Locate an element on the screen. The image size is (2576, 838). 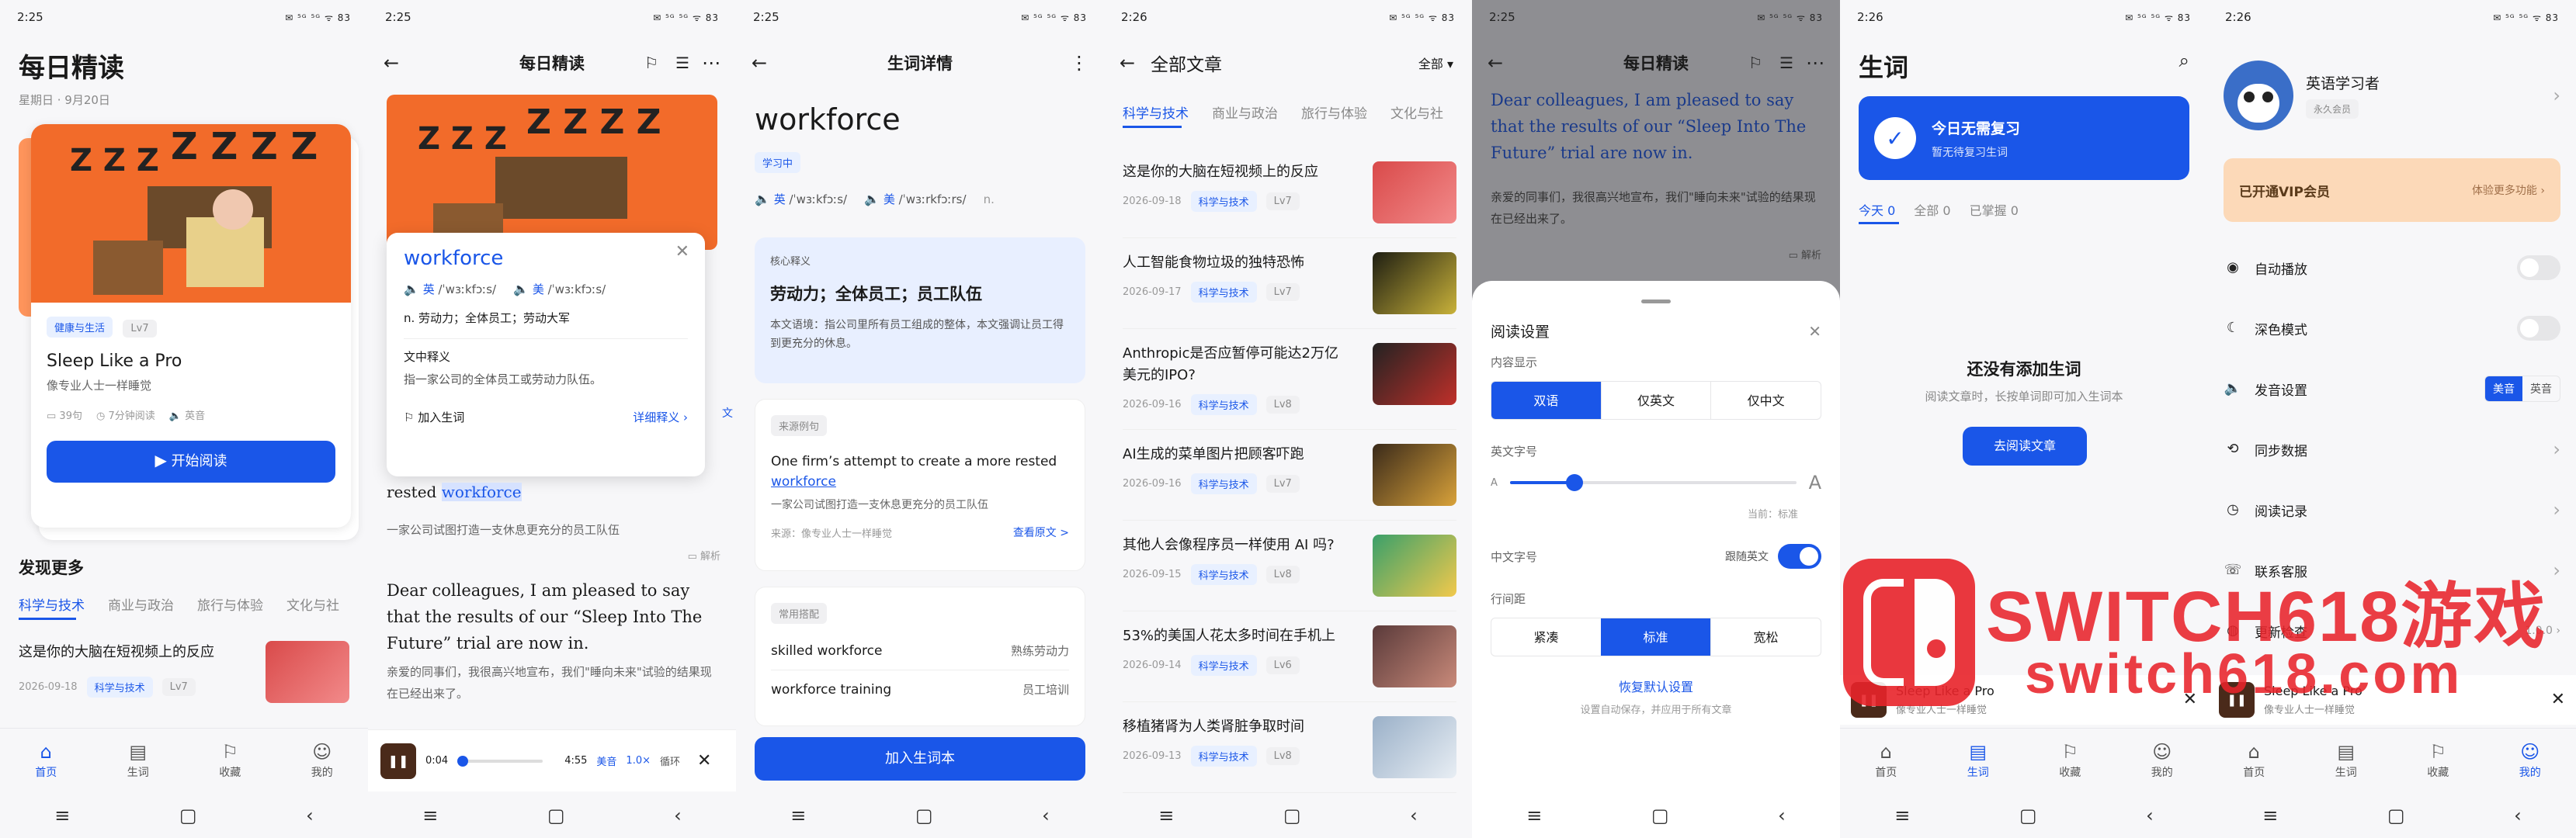
tab-business: 商业与政治 is located at coordinates (141, 604).